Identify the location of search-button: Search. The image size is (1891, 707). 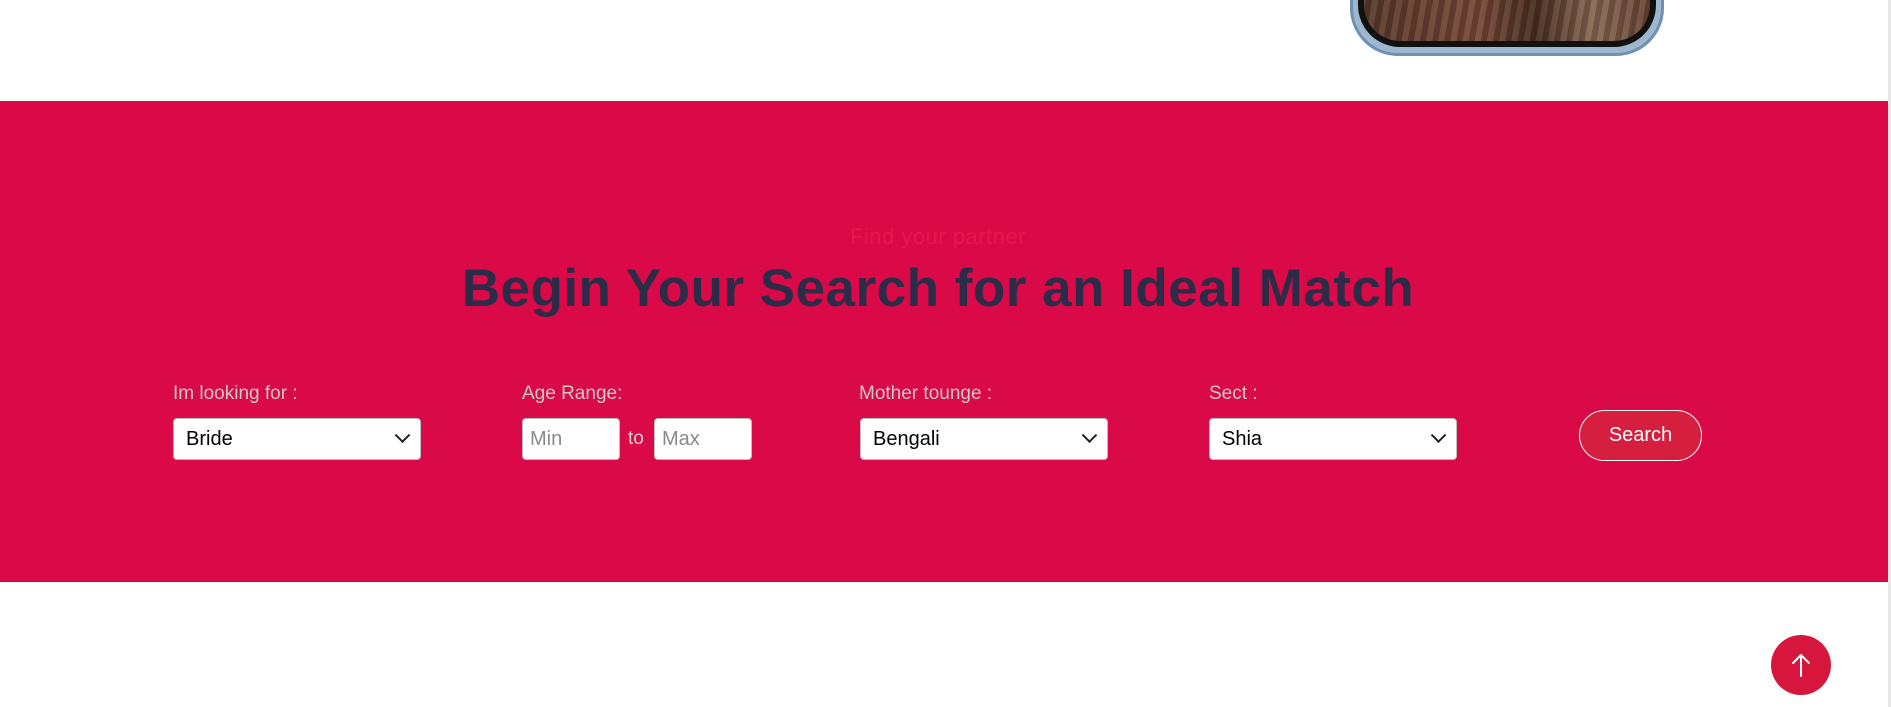
(1640, 435).